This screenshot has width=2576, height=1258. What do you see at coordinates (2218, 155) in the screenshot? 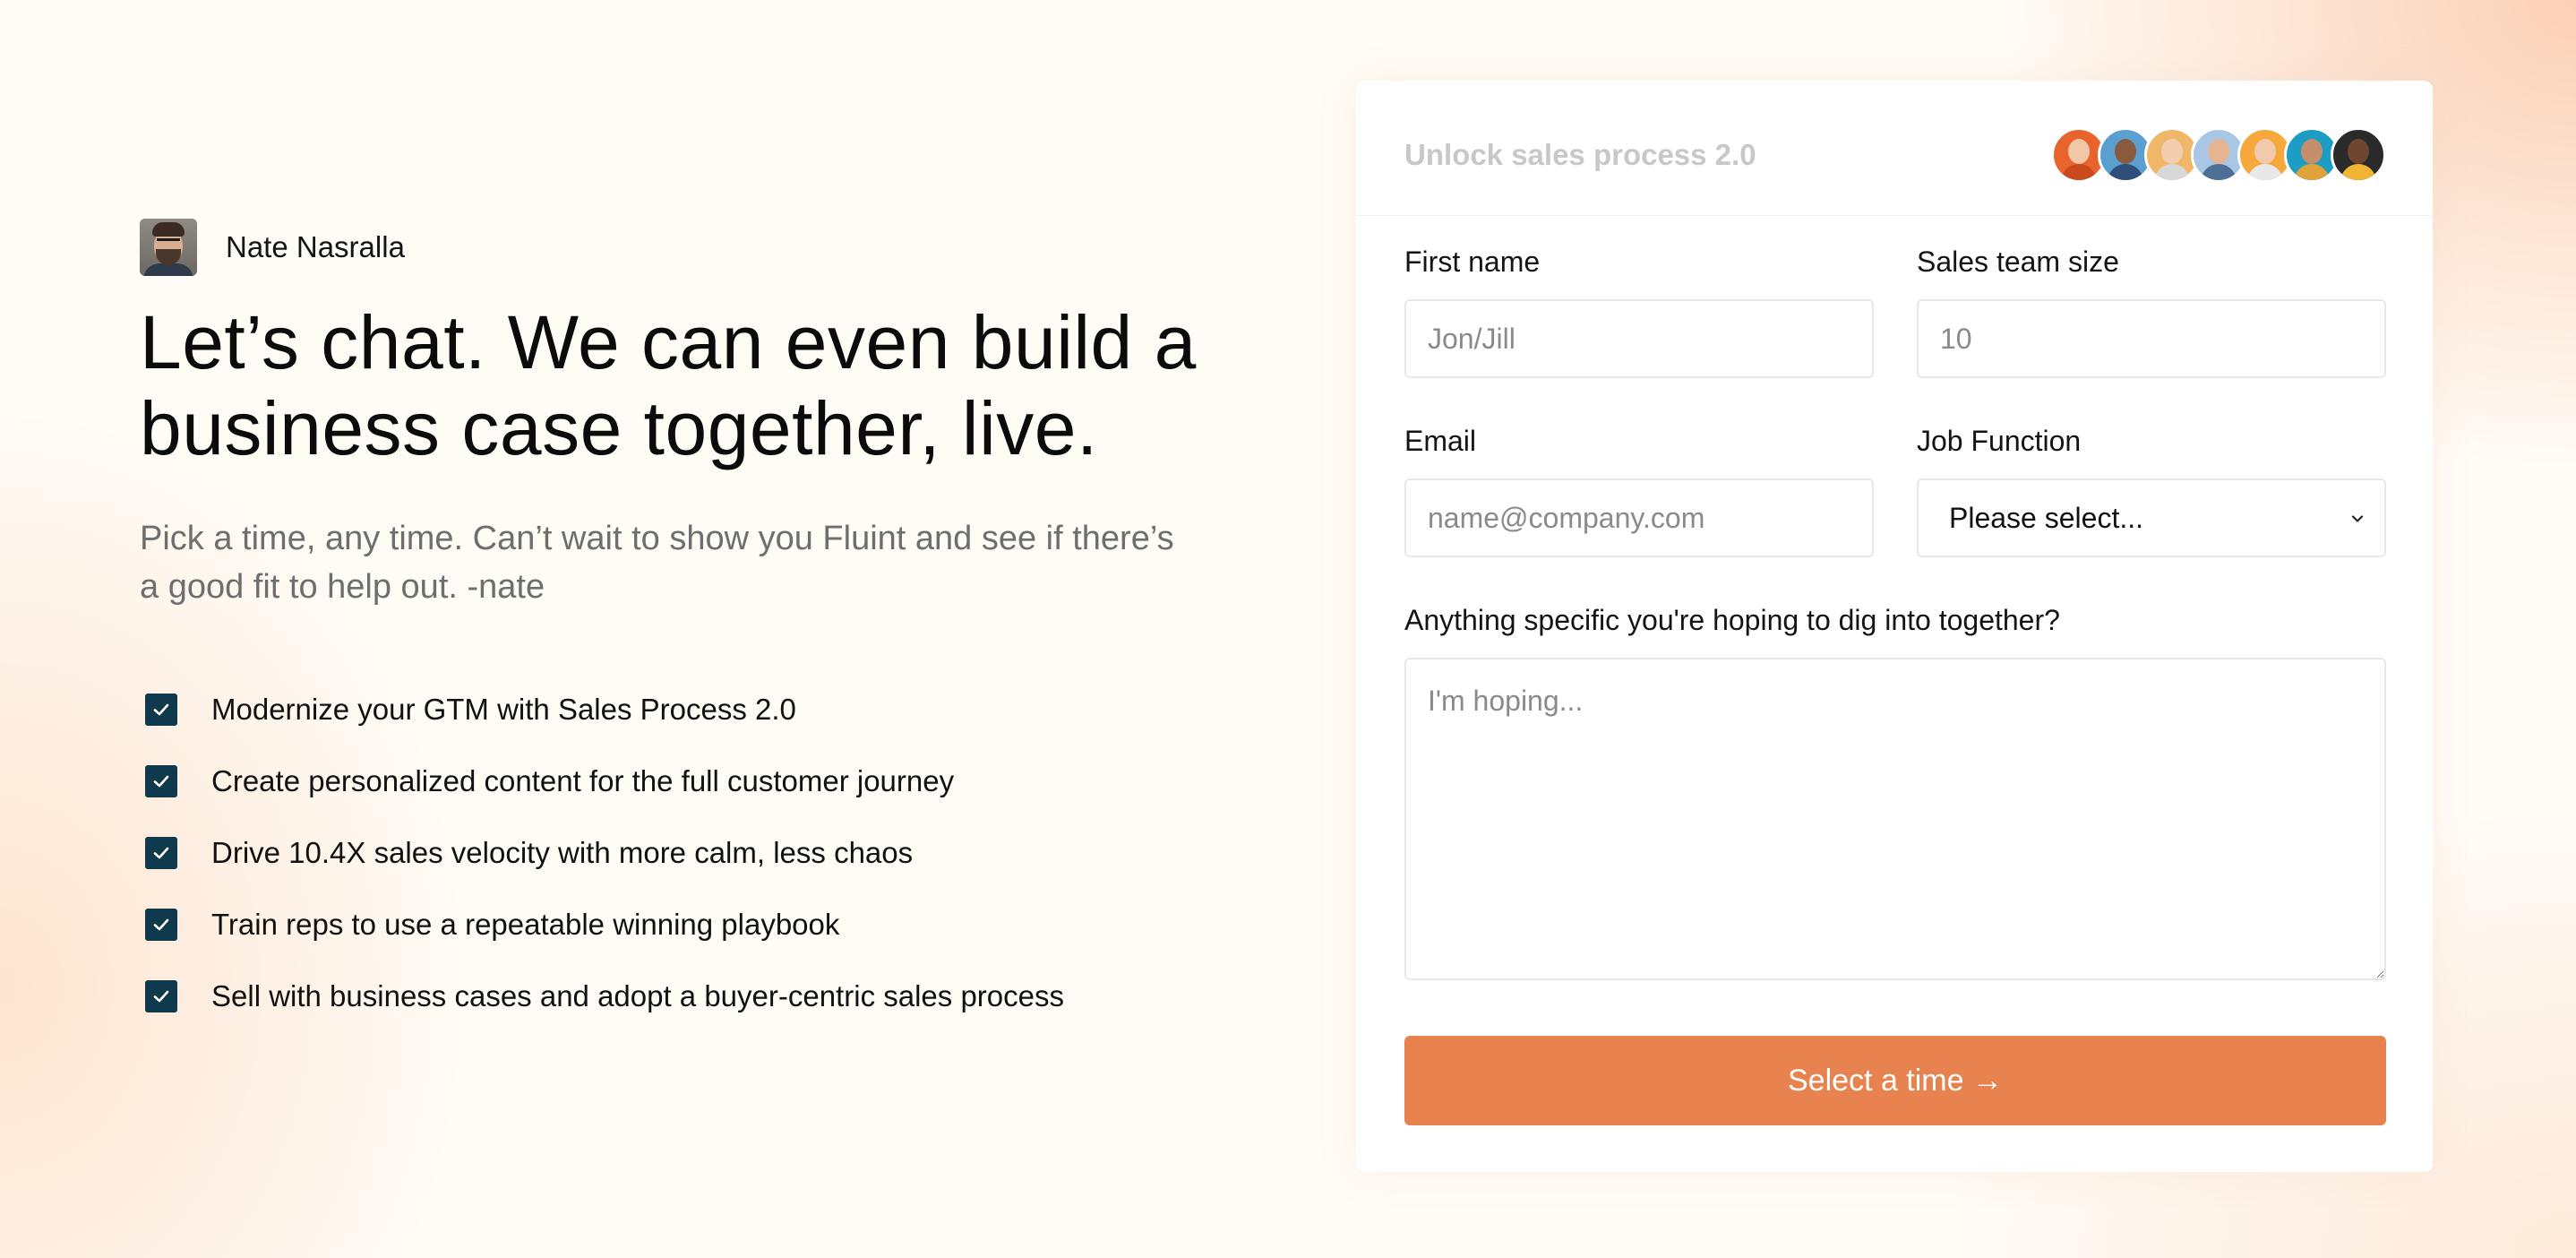
I see `team-avatar-stack` at bounding box center [2218, 155].